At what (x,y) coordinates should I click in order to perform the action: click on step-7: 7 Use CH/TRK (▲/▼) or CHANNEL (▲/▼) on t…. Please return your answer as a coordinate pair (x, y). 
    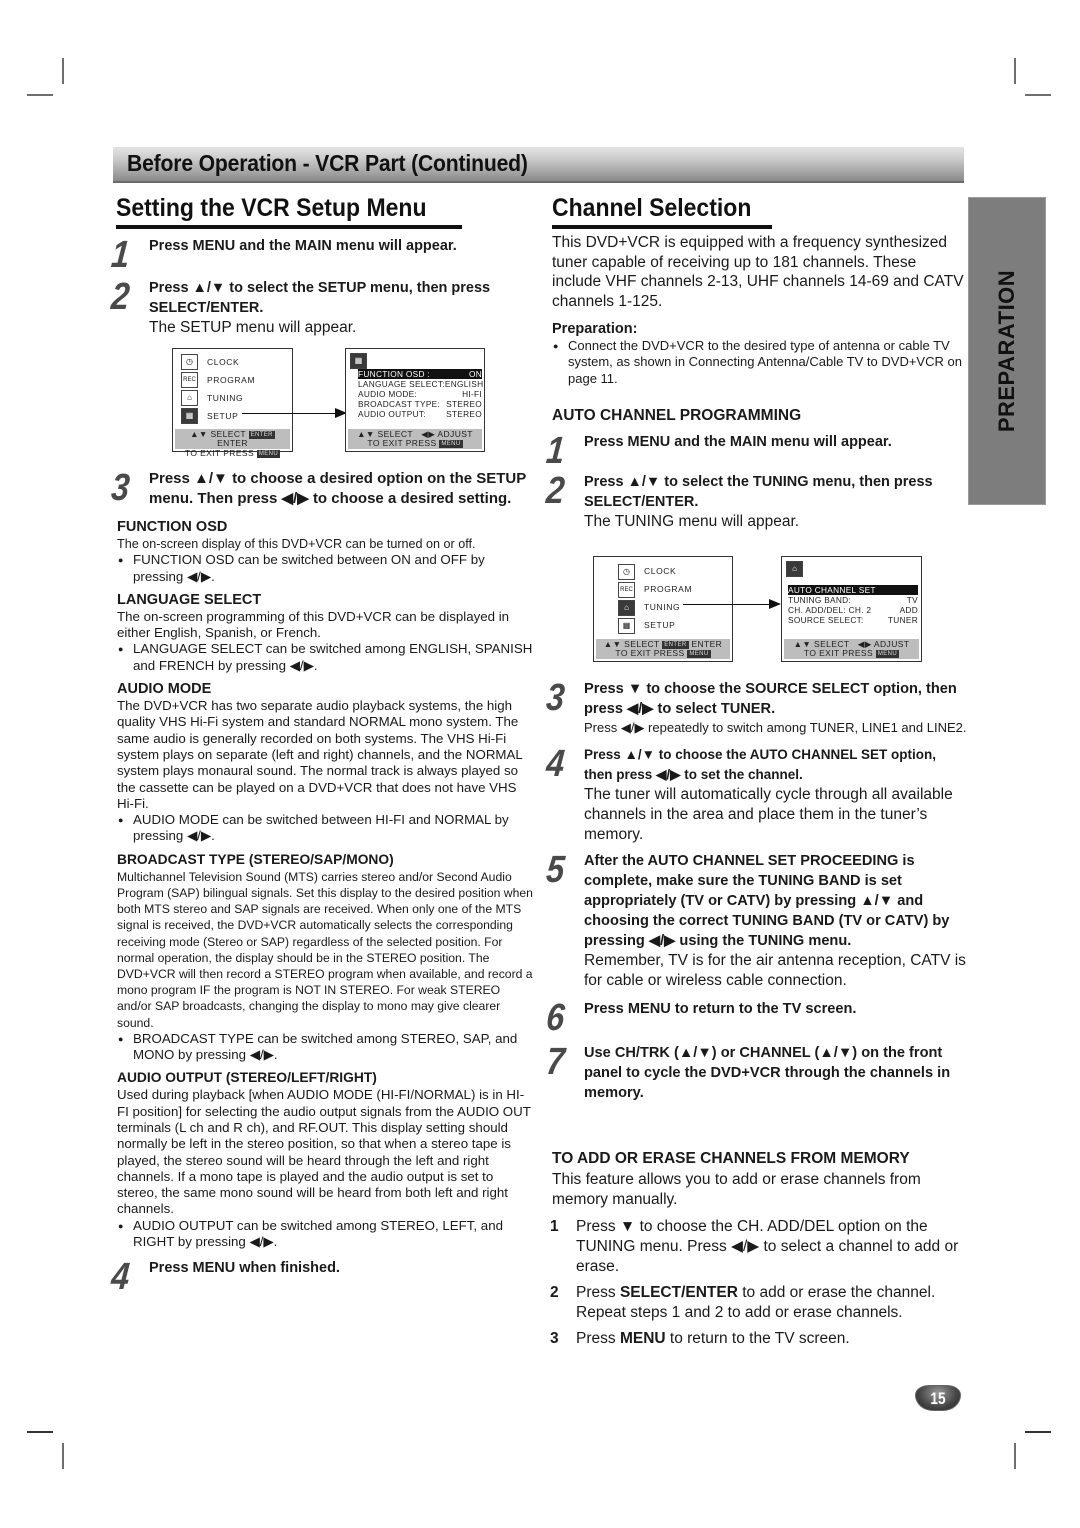
    Looking at the image, I should click on (756, 1072).